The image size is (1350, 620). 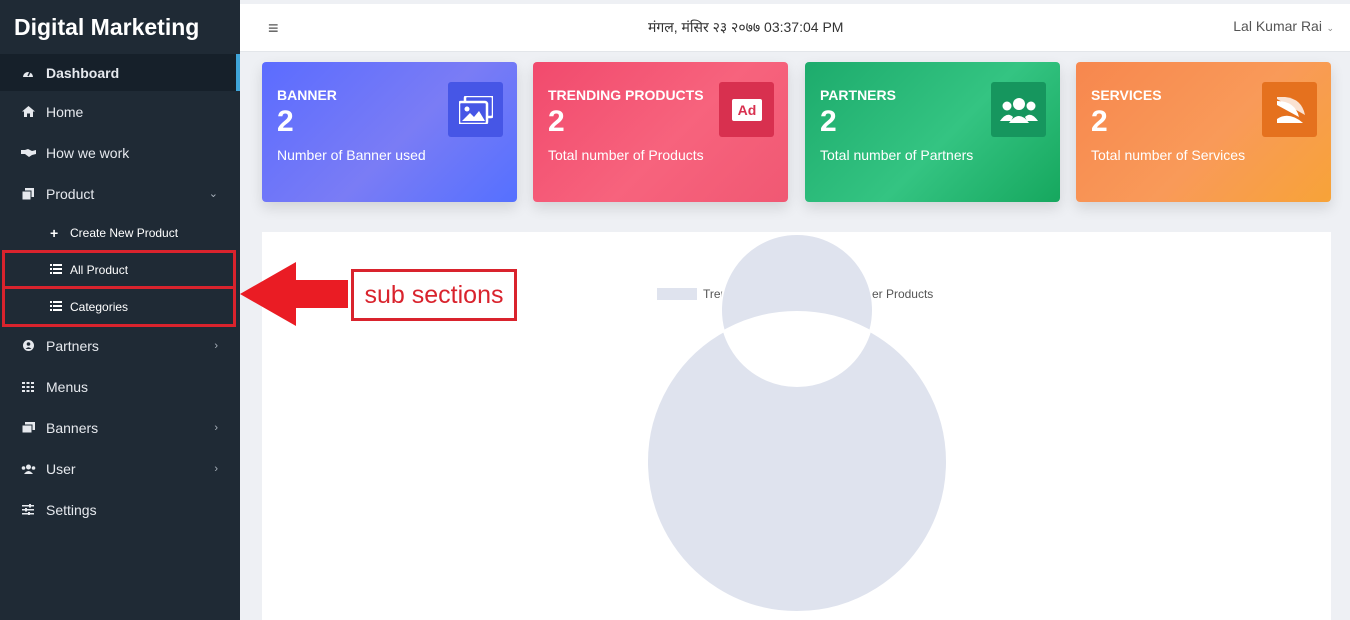 What do you see at coordinates (273, 28) in the screenshot?
I see `hamburger-icon: ≡` at bounding box center [273, 28].